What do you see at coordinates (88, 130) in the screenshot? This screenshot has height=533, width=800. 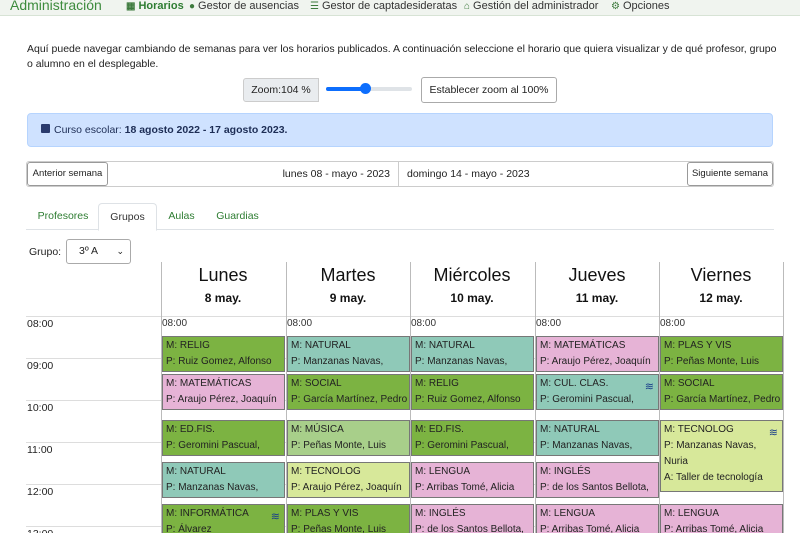 I see `school-year-prefix: Curso escolar:` at bounding box center [88, 130].